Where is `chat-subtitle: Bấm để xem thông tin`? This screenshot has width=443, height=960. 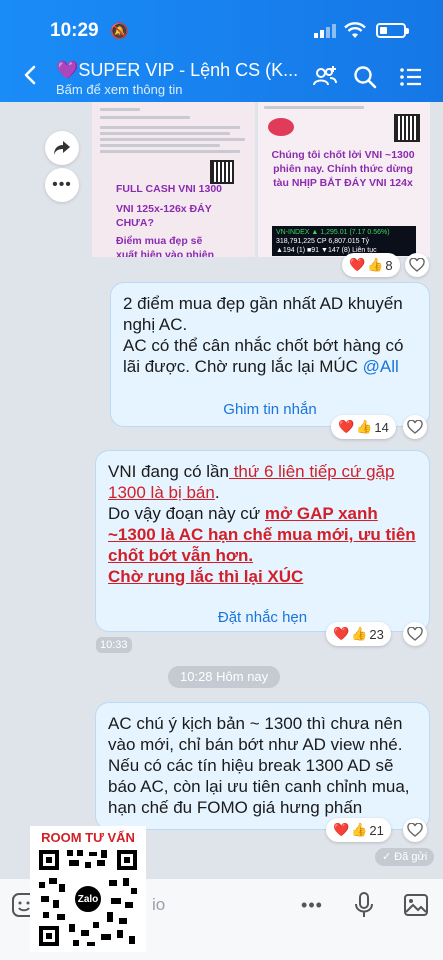 chat-subtitle: Bấm để xem thông tin is located at coordinates (119, 89).